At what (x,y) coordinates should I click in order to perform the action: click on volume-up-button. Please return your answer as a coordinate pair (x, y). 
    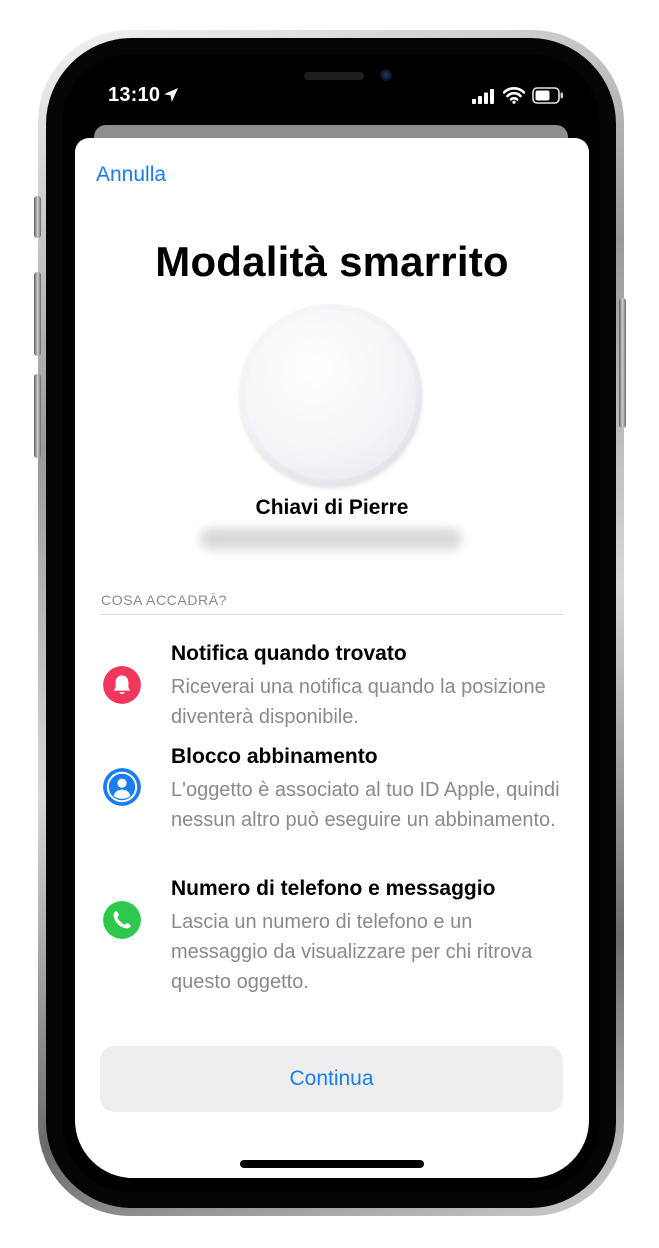
    Looking at the image, I should click on (37, 314).